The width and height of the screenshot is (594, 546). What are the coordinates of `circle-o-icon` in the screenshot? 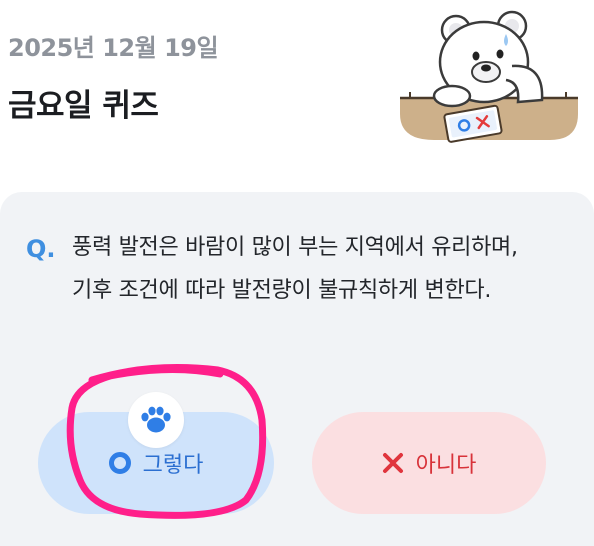 It's located at (119, 463).